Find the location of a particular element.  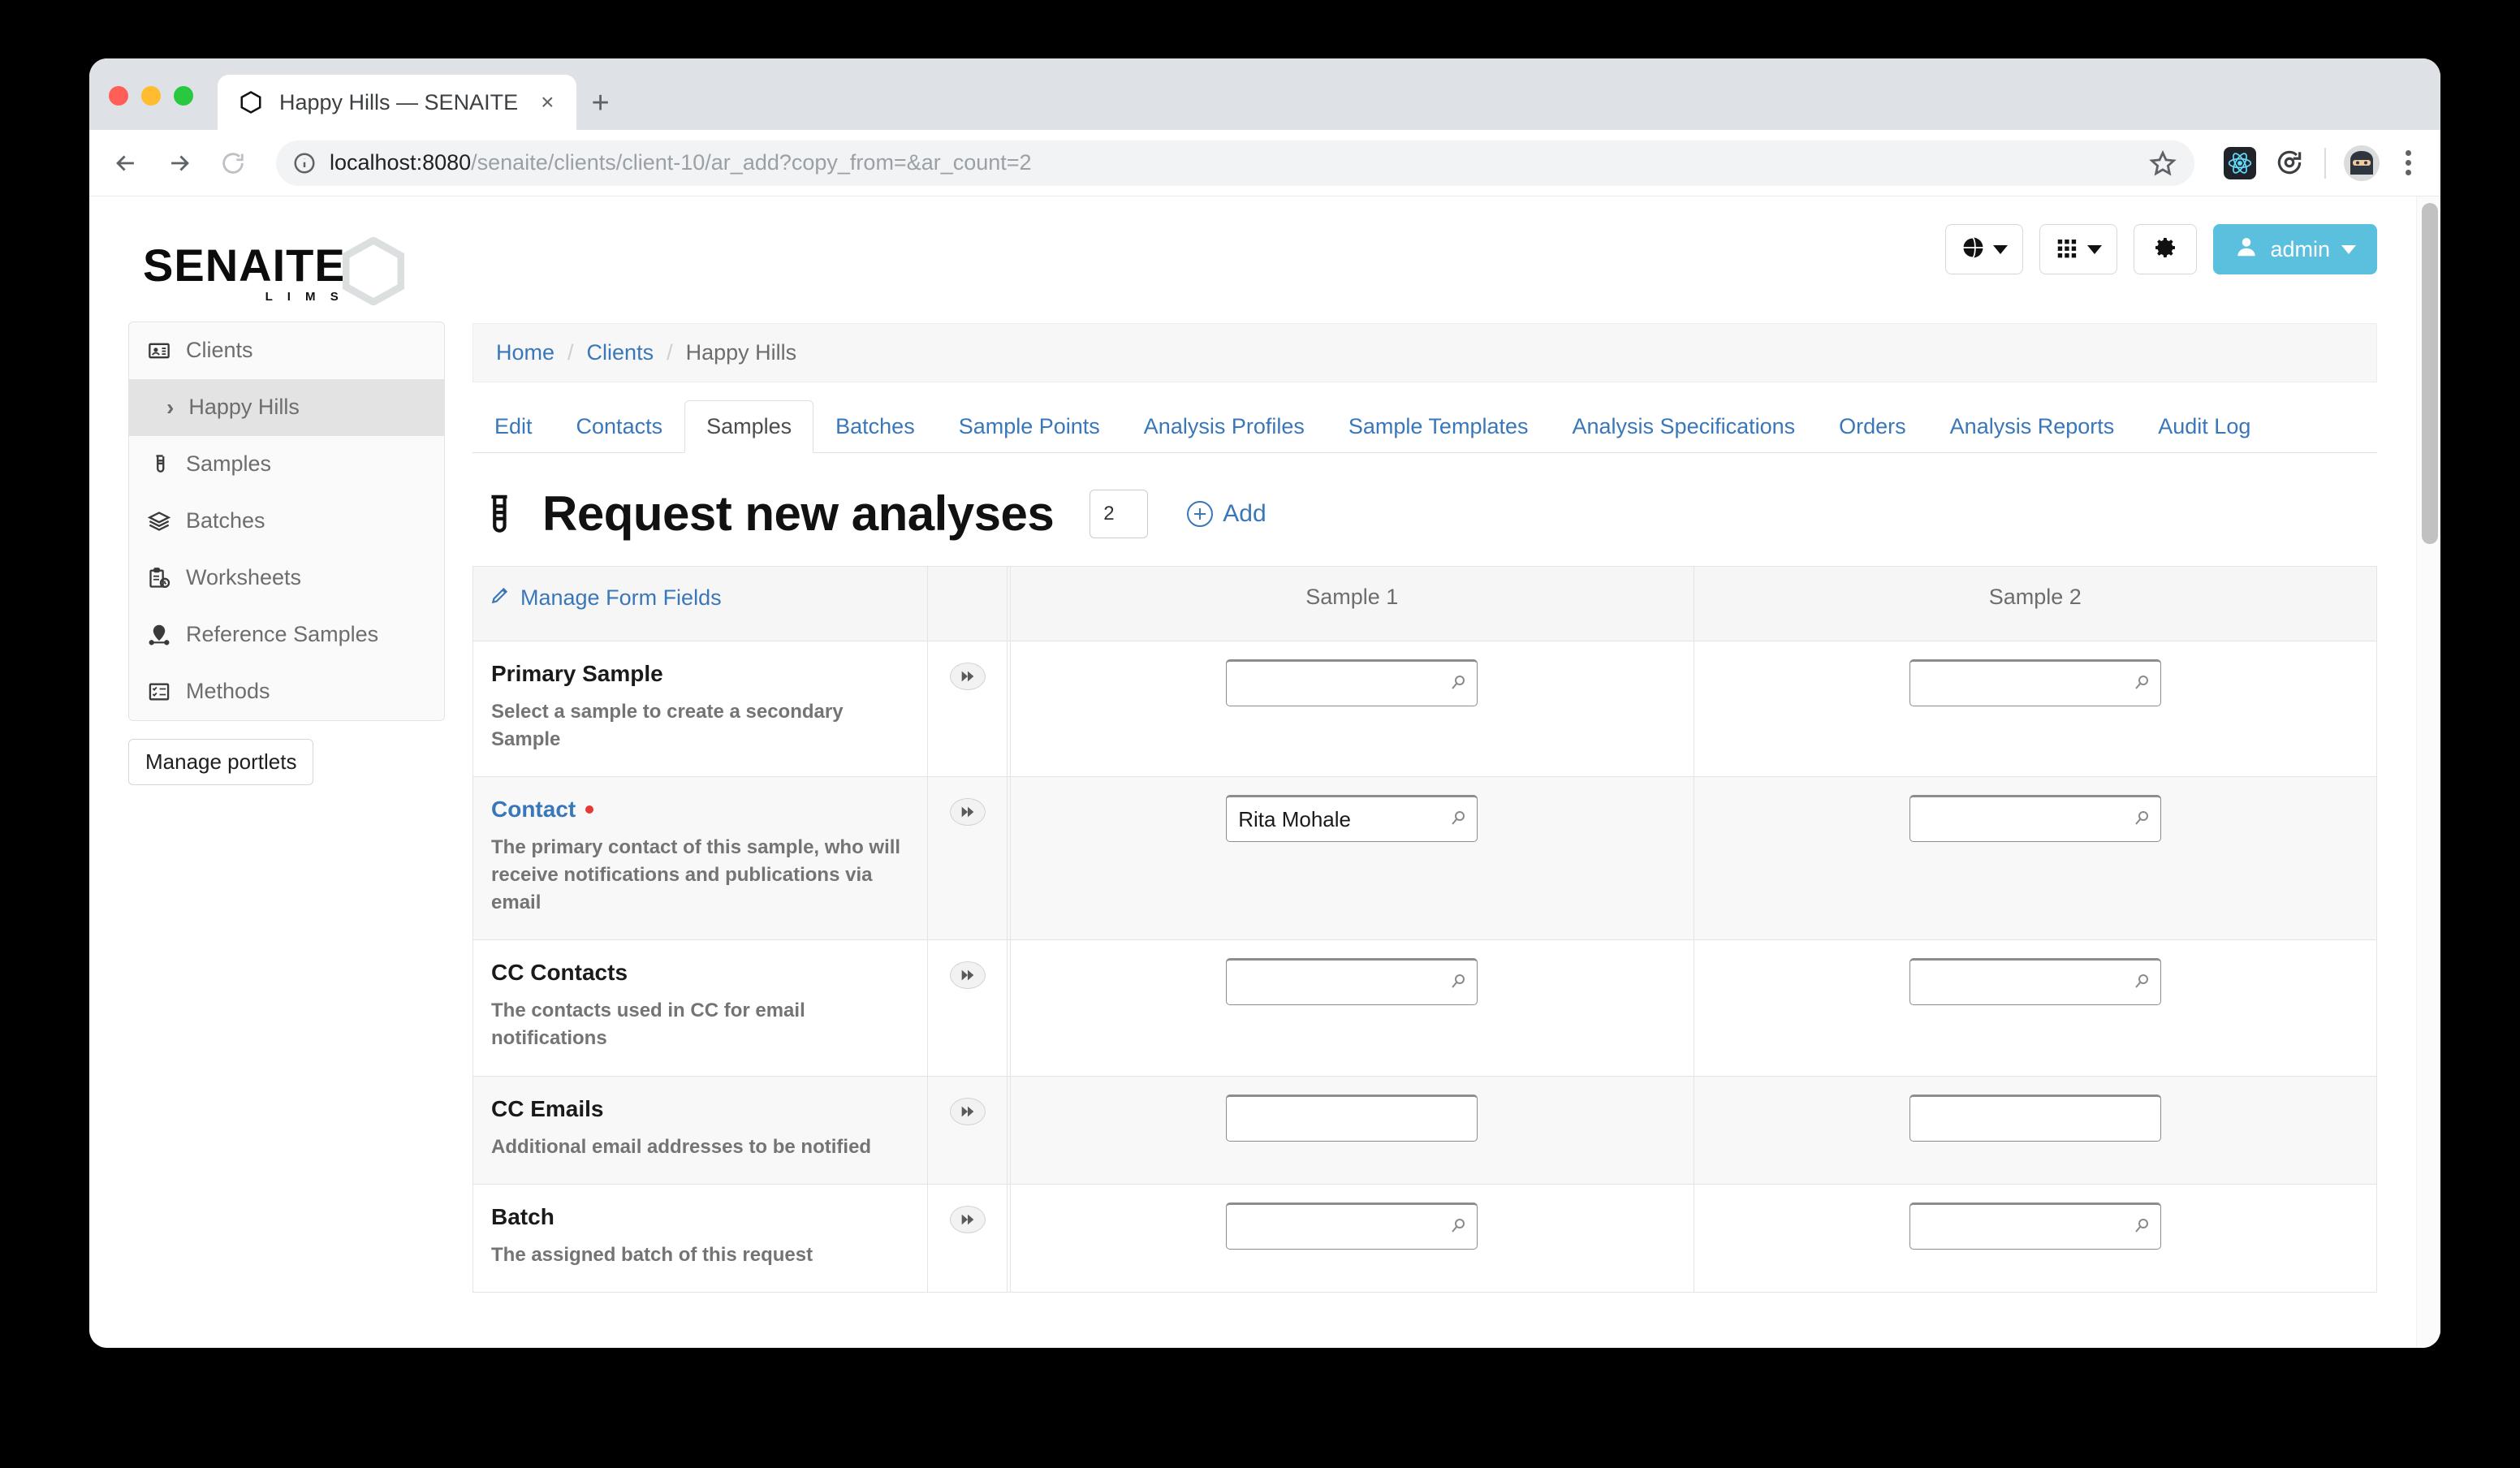

field-description: The assigned batch of this request is located at coordinates (652, 1254).